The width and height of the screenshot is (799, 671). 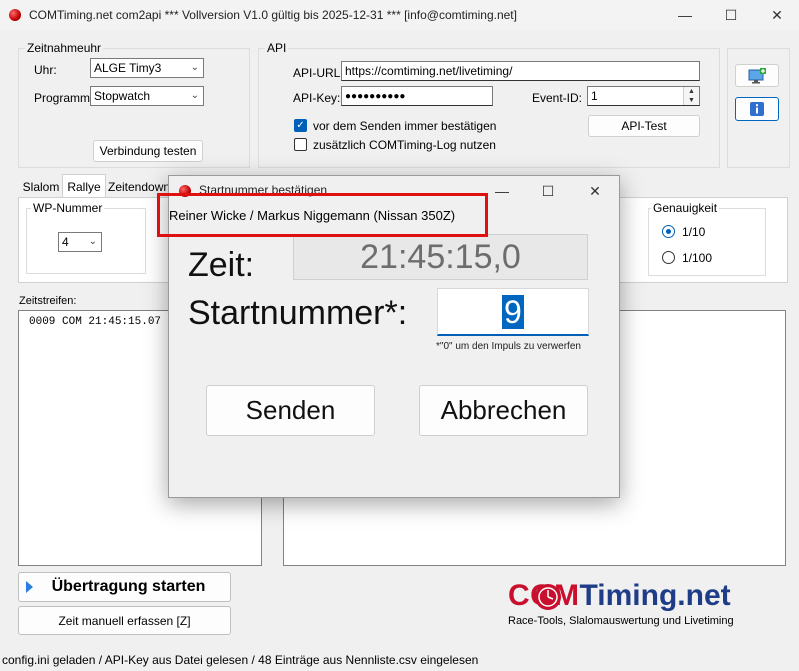 I want to click on uhr-label: Uhr:, so click(x=45, y=70).